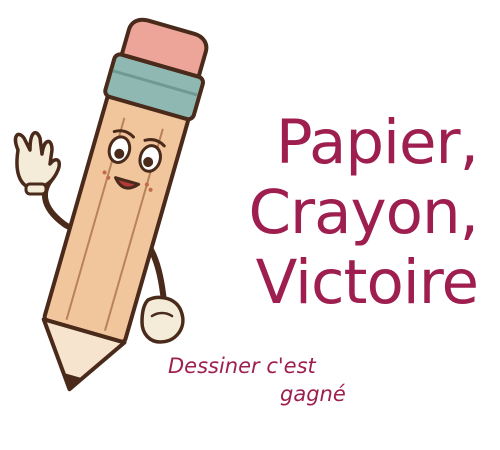 This screenshot has height=450, width=500. What do you see at coordinates (313, 394) in the screenshot?
I see `brand-tagline-line-2: gagné` at bounding box center [313, 394].